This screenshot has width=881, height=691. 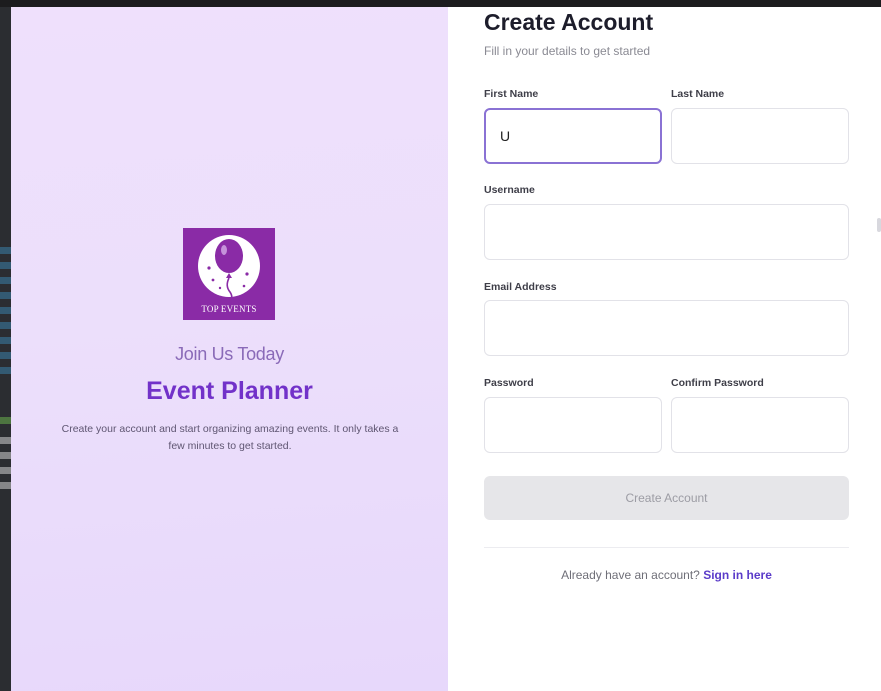 What do you see at coordinates (573, 136) in the screenshot?
I see `first-name-input` at bounding box center [573, 136].